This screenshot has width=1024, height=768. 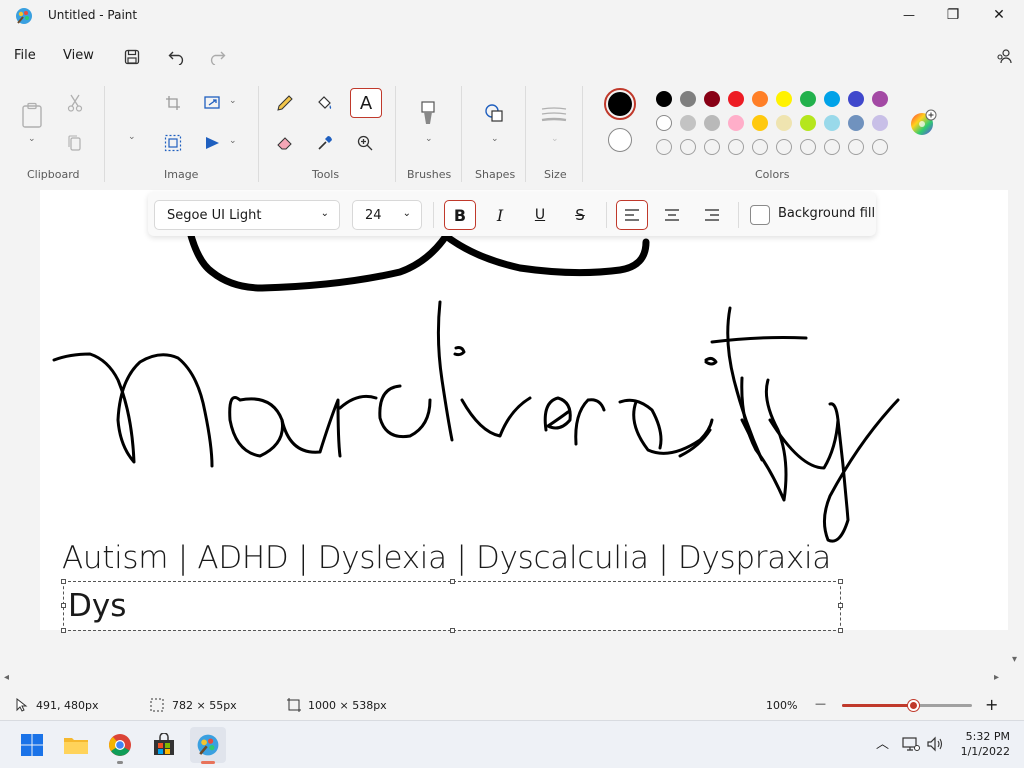 What do you see at coordinates (781, 705) in the screenshot?
I see `zoom-level: 100%` at bounding box center [781, 705].